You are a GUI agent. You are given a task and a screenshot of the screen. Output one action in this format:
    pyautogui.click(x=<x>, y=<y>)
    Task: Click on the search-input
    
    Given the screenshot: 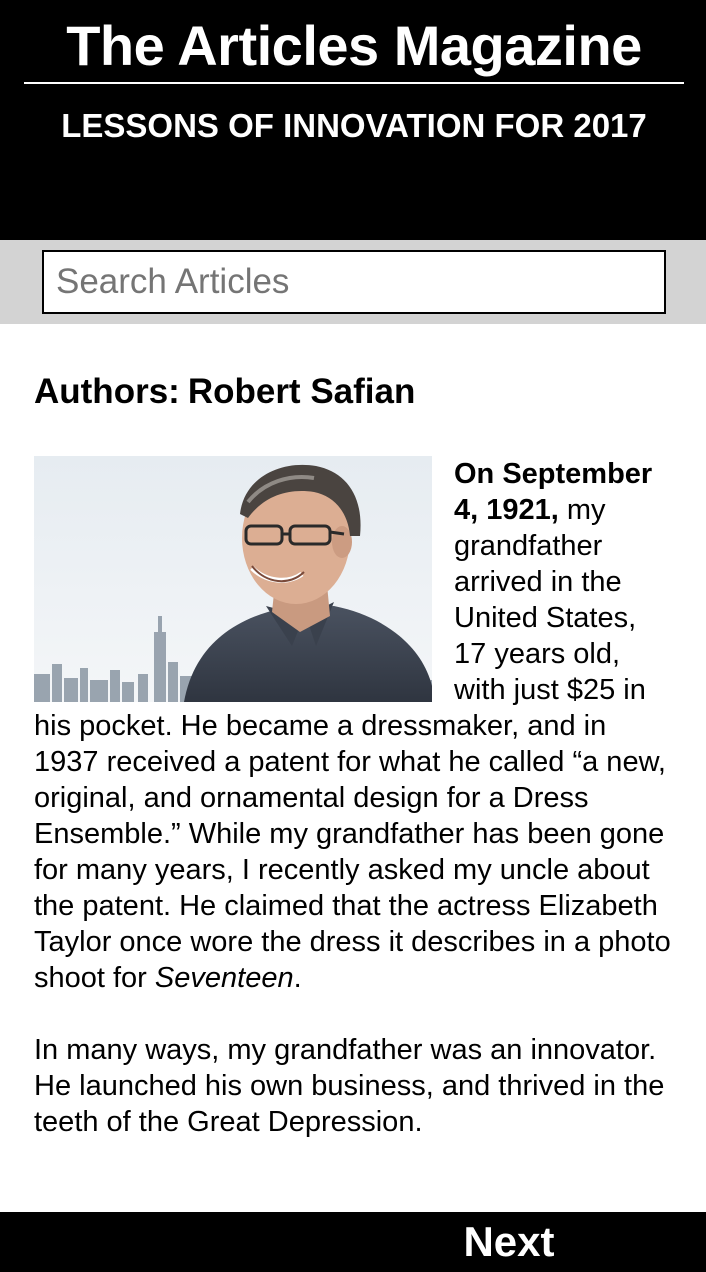 What is the action you would take?
    pyautogui.click(x=354, y=282)
    